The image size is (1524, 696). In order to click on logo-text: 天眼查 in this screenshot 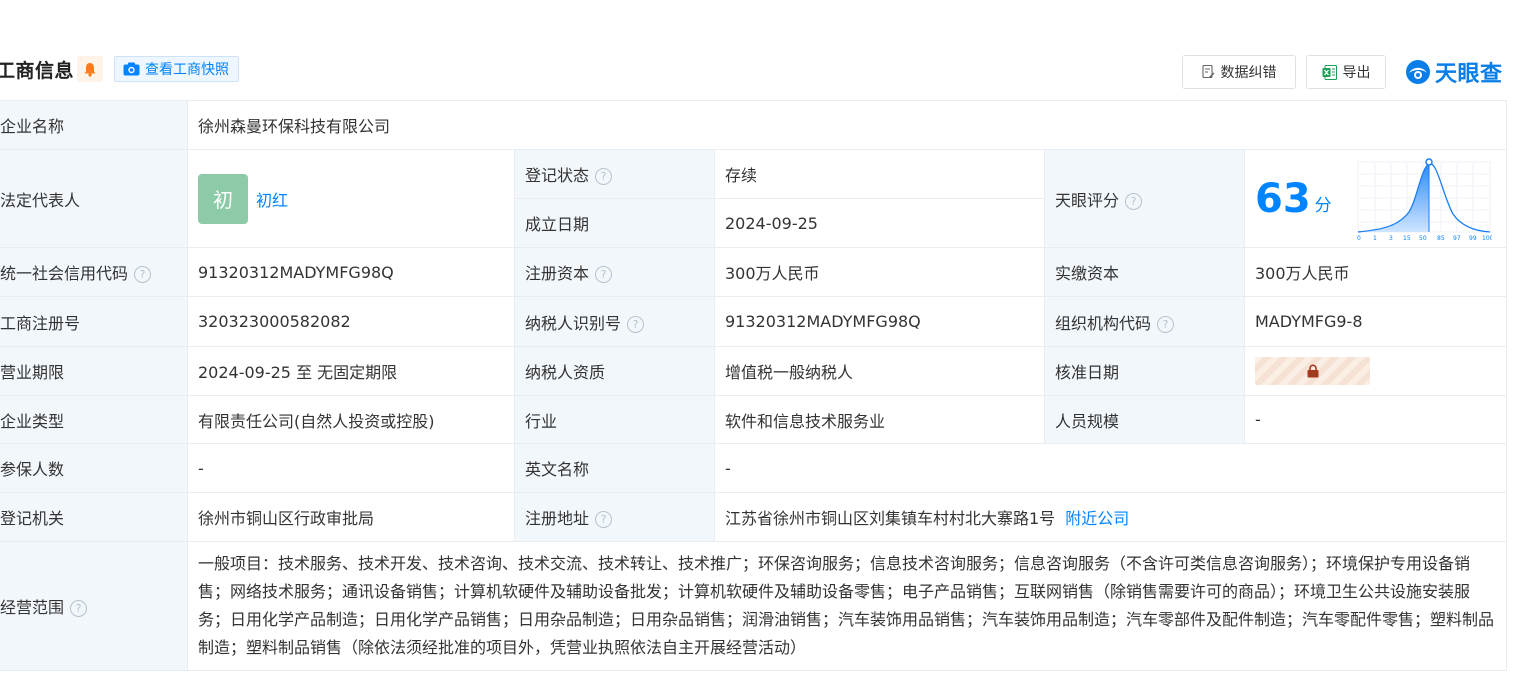, I will do `click(1469, 74)`.